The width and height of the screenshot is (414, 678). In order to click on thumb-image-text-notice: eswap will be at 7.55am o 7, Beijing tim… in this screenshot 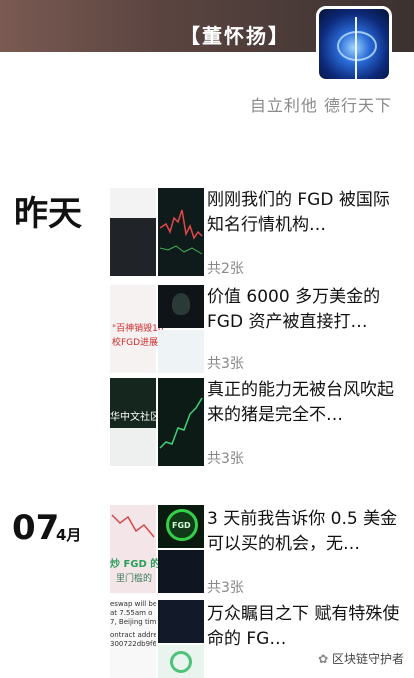, I will do `click(133, 639)`.